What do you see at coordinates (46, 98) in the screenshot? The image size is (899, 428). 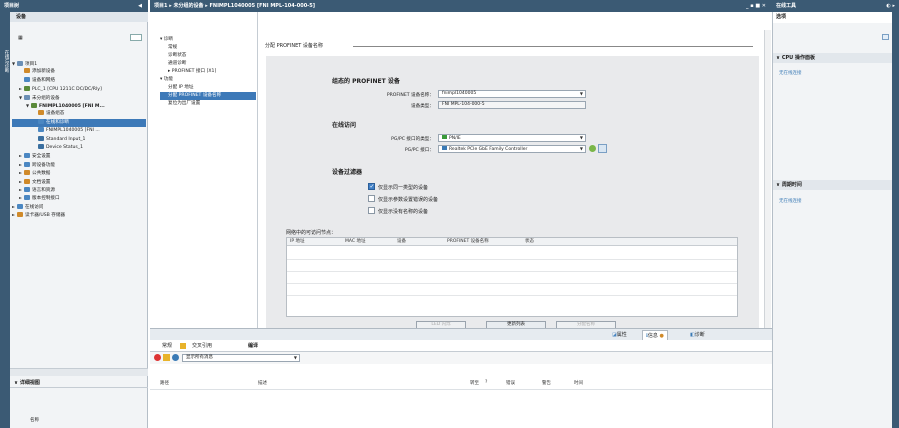 I see `tree-item-label: 未分组的设备` at bounding box center [46, 98].